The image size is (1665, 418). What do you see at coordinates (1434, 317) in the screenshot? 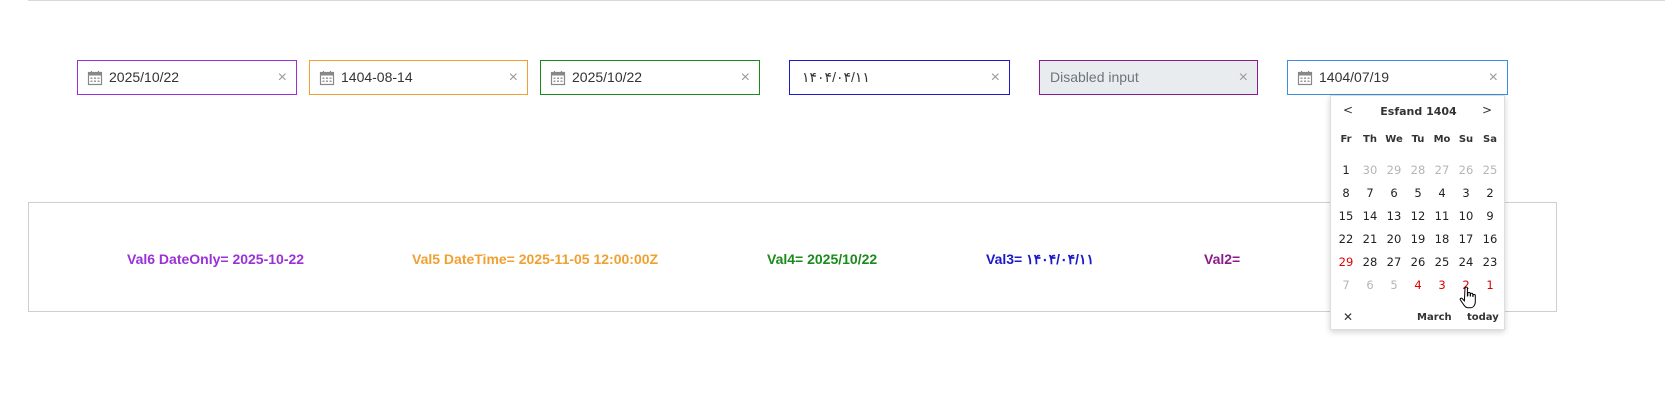
I see `month-link: March` at bounding box center [1434, 317].